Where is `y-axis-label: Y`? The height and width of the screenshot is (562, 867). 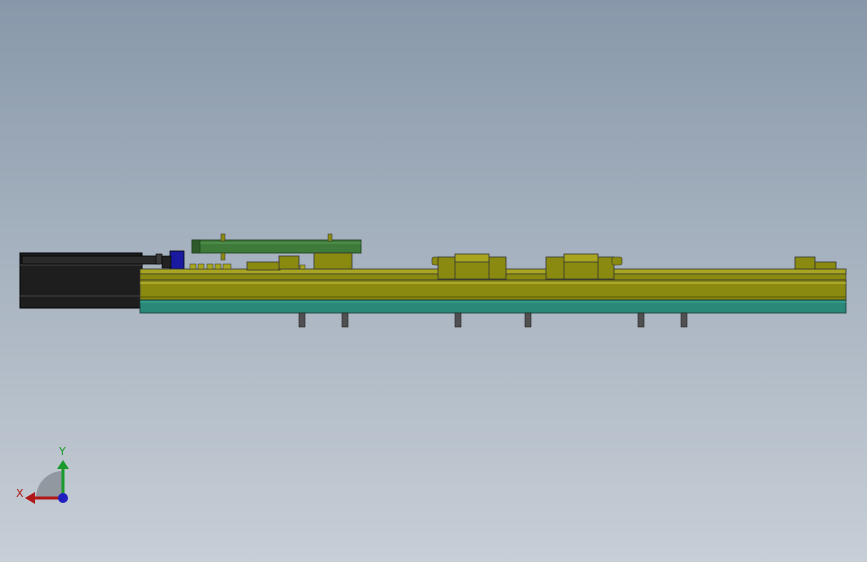
y-axis-label: Y is located at coordinates (62, 451).